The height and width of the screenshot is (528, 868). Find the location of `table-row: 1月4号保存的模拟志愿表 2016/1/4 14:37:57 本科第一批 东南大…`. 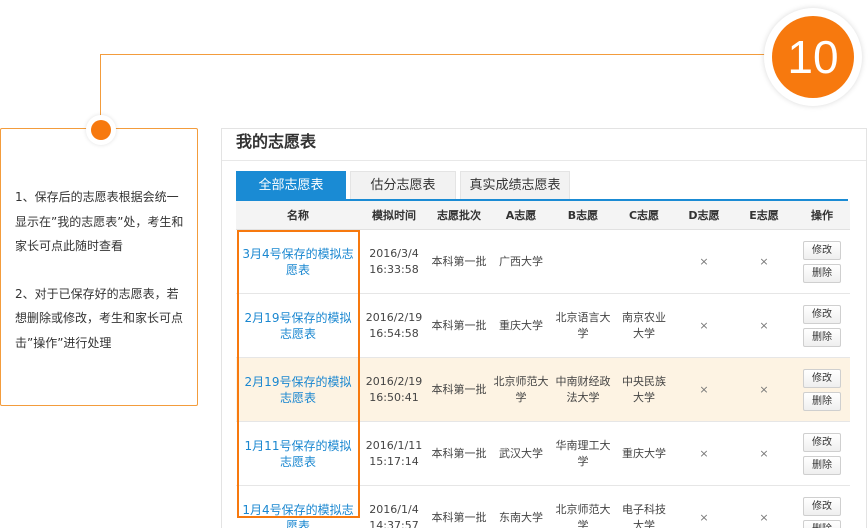

table-row: 1月4号保存的模拟志愿表 2016/1/4 14:37:57 本科第一批 东南大… is located at coordinates (543, 506).